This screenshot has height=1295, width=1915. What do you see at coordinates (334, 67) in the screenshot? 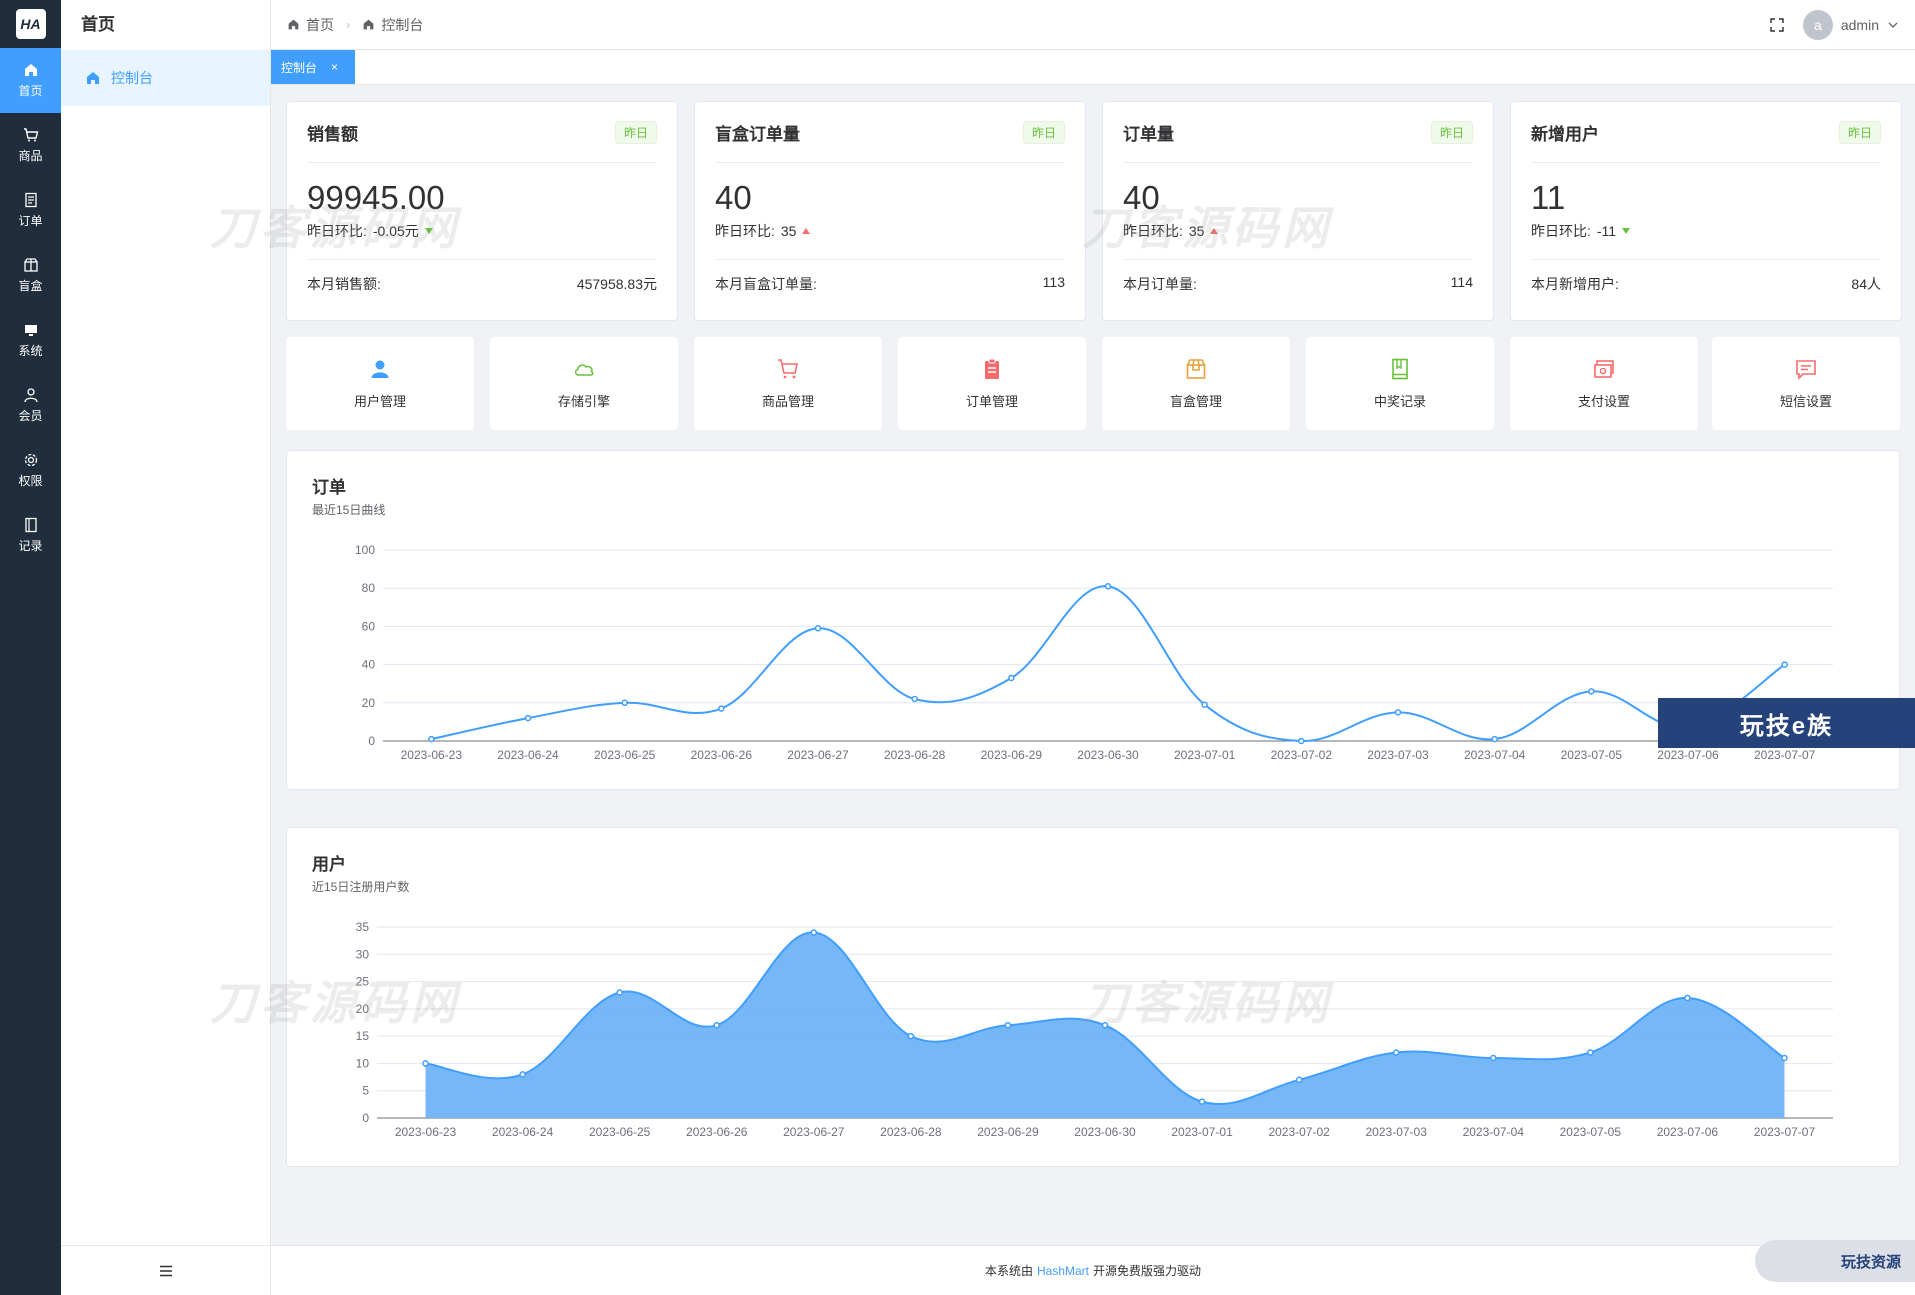
I see `close-icon: ×` at bounding box center [334, 67].